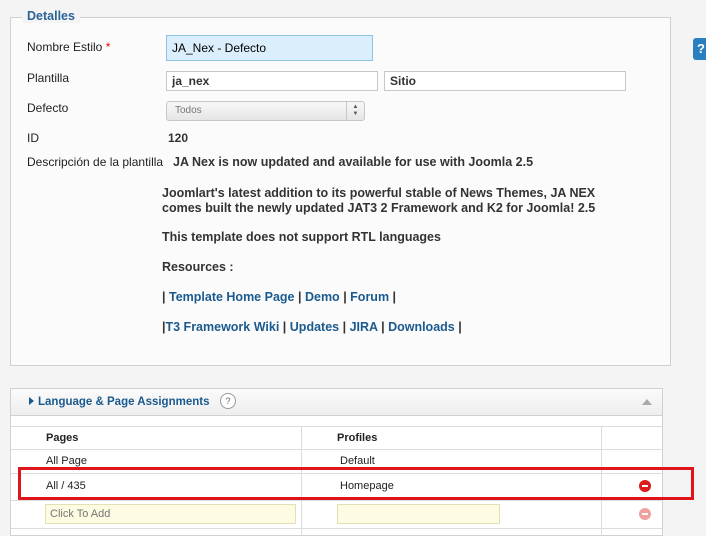  What do you see at coordinates (699, 49) in the screenshot?
I see `help-icon: ?` at bounding box center [699, 49].